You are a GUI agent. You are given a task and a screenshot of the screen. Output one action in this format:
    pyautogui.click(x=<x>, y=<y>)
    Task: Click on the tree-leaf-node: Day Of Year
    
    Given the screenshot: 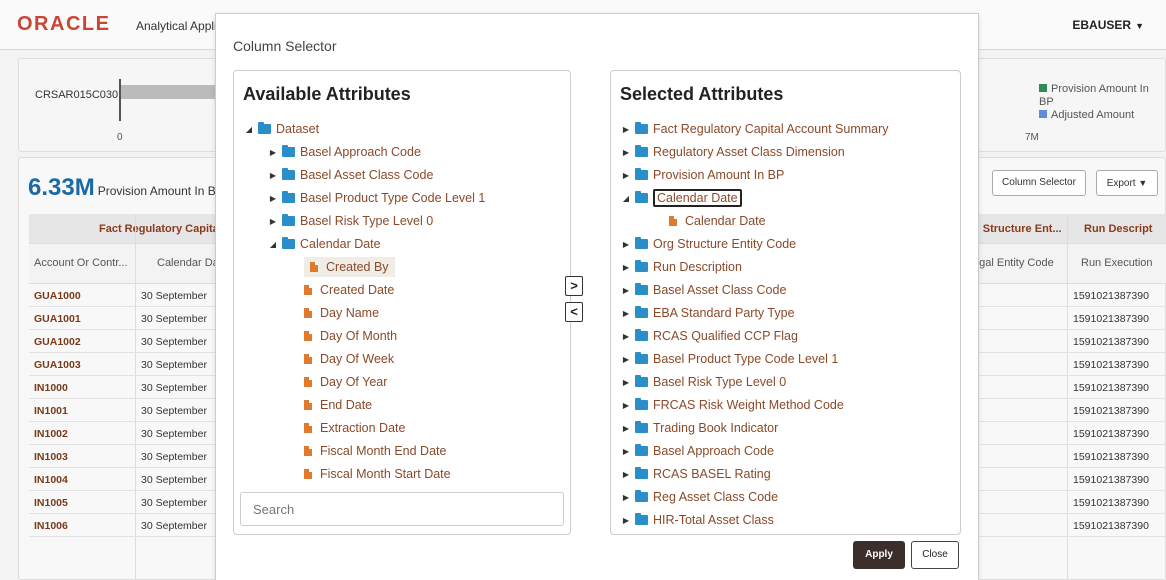 What is the action you would take?
    pyautogui.click(x=345, y=382)
    